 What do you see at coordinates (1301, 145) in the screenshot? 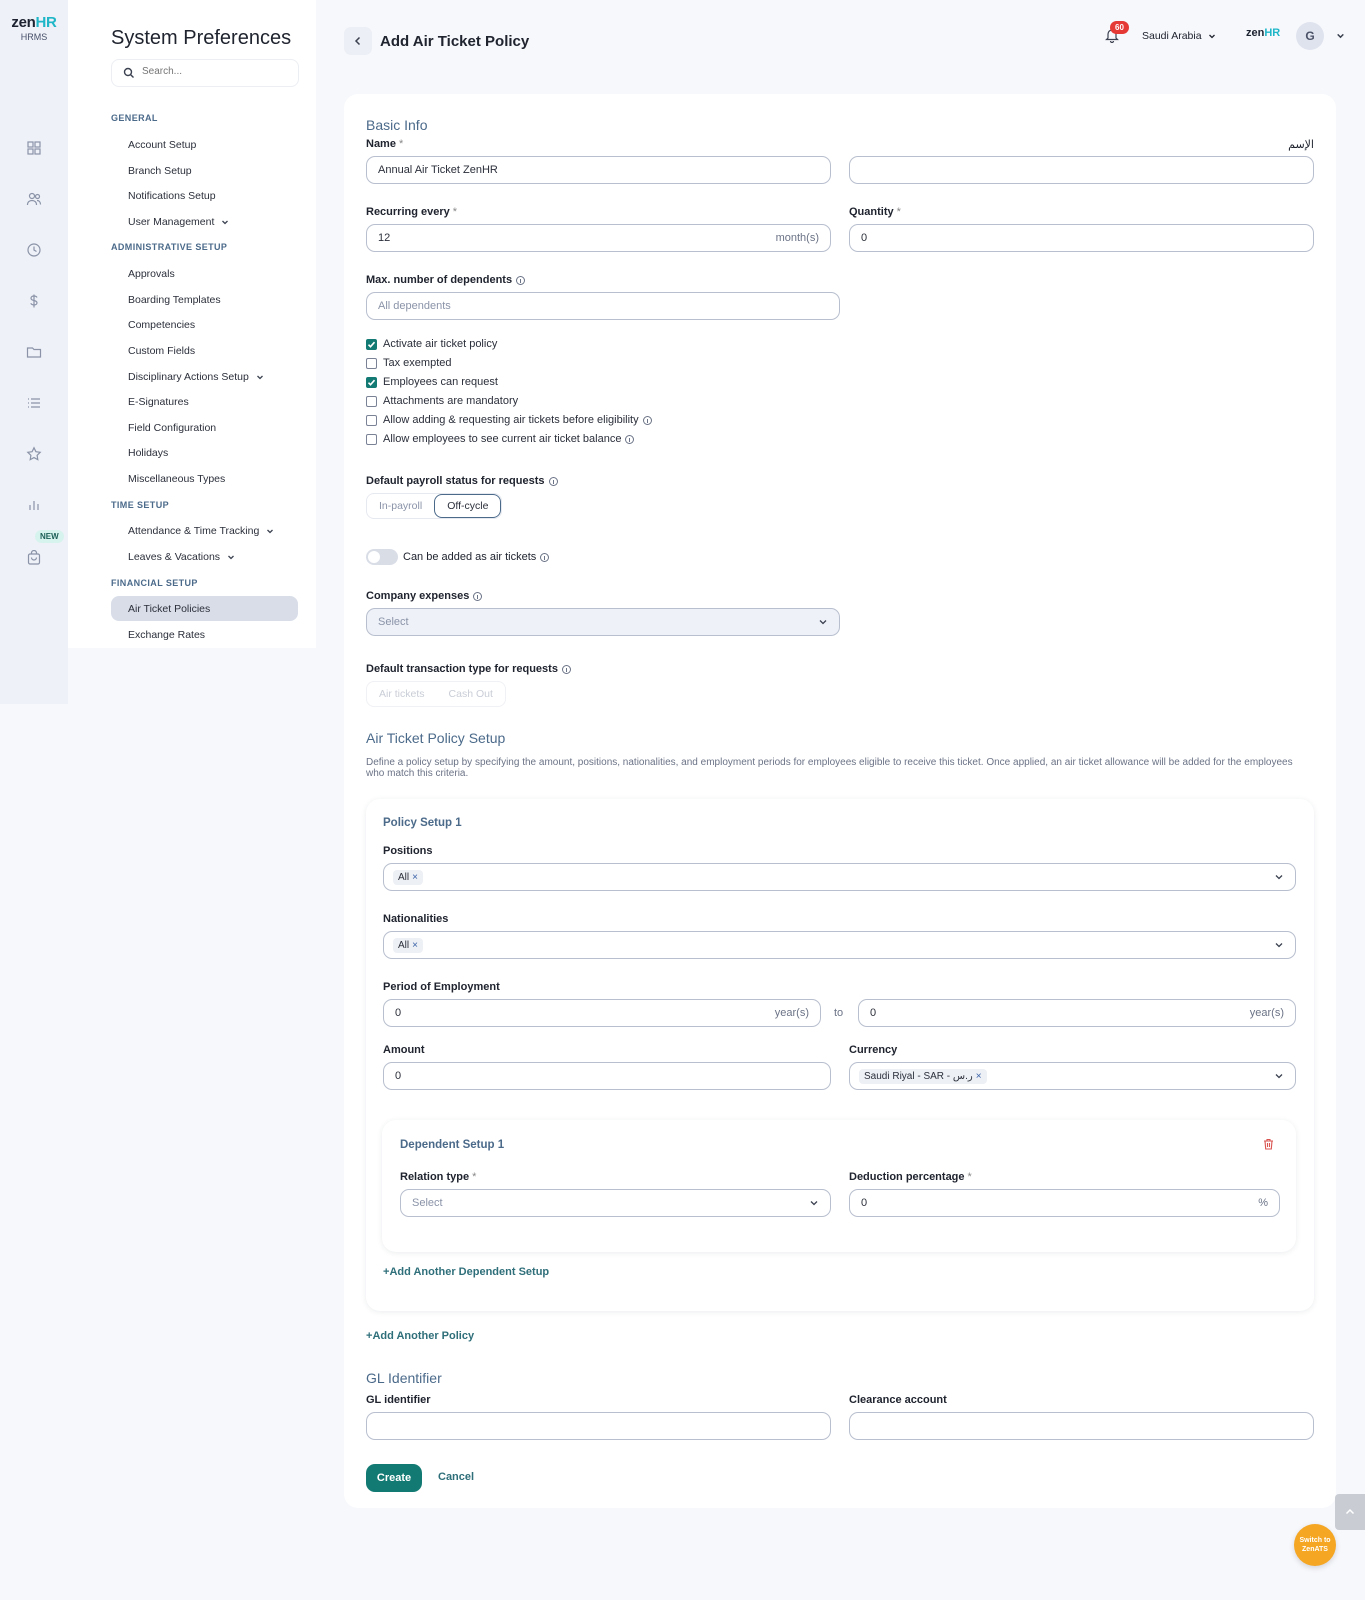
I see `name-ar-label: الإسم` at bounding box center [1301, 145].